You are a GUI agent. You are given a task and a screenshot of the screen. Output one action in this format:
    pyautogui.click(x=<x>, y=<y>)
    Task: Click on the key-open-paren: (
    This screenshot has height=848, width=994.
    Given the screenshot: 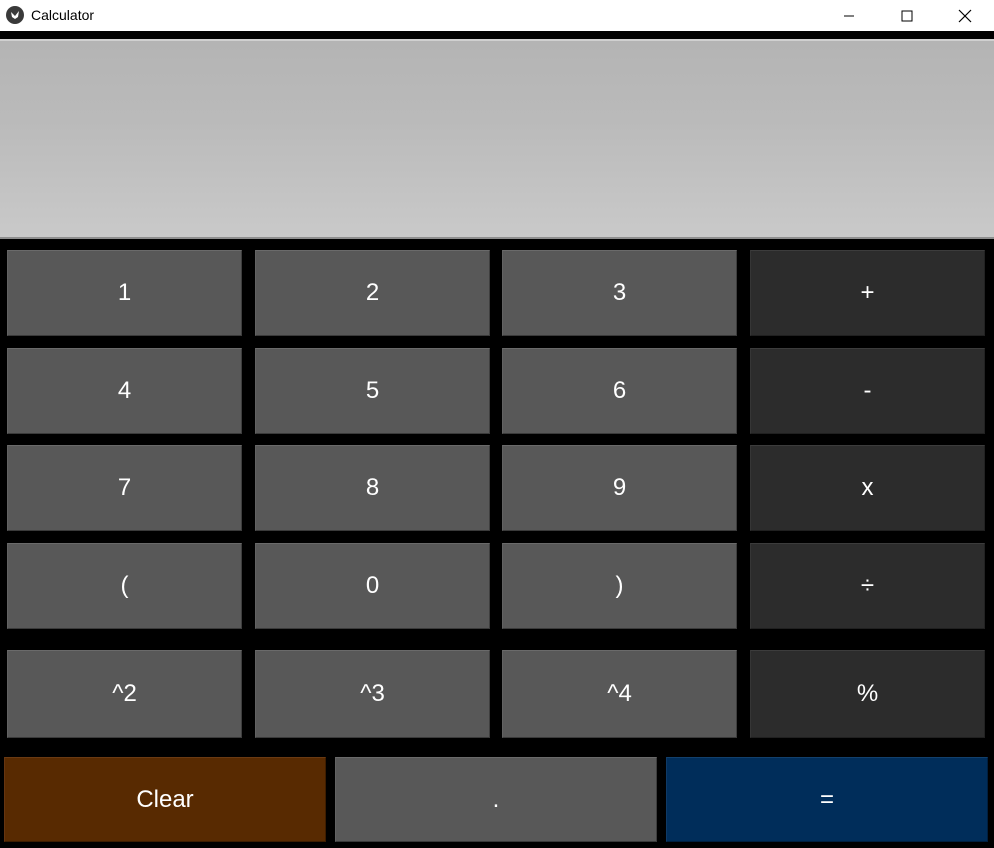 What is the action you would take?
    pyautogui.click(x=124, y=586)
    